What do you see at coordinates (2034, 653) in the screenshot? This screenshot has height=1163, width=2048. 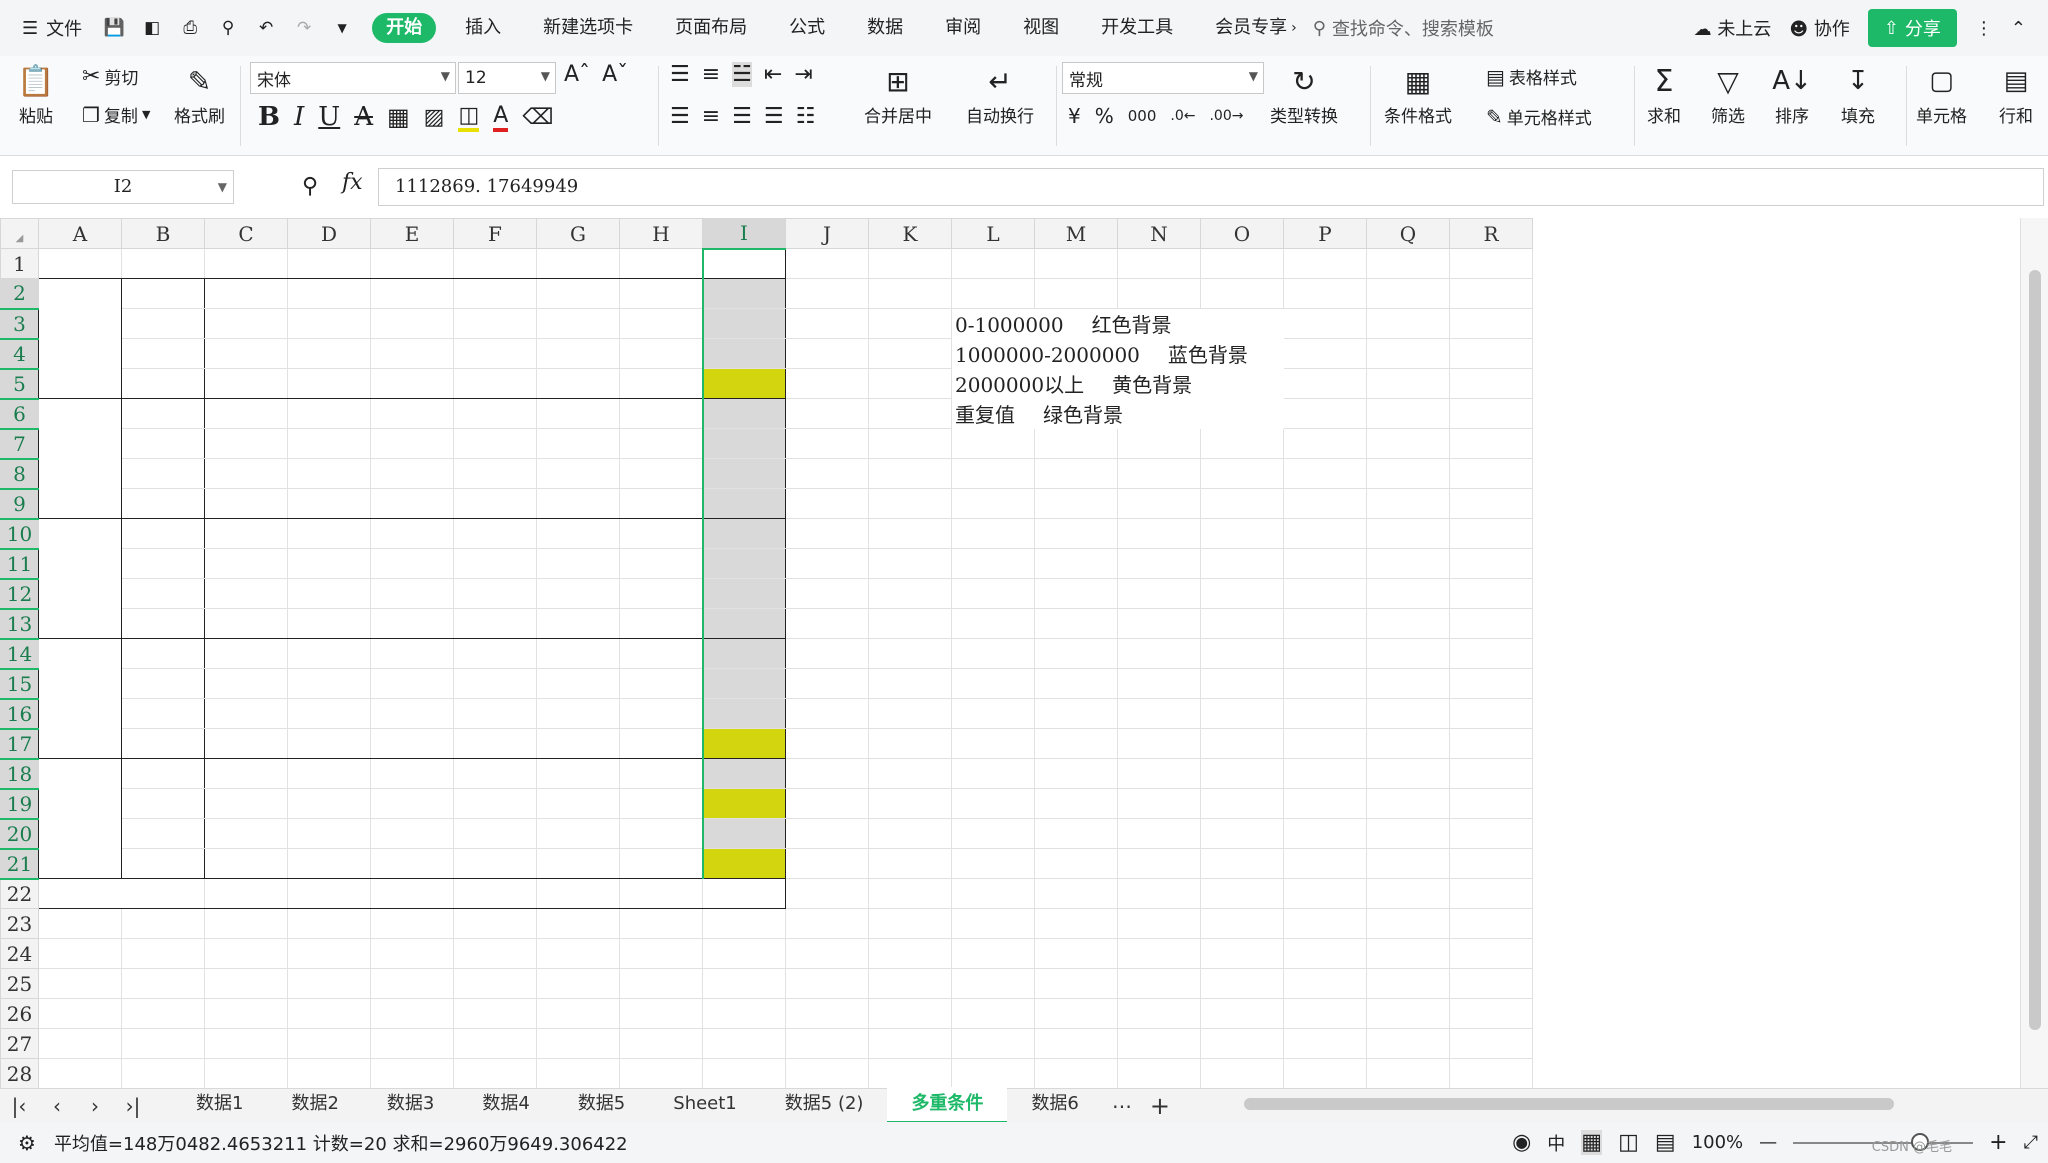 I see `vertical-scrollbar` at bounding box center [2034, 653].